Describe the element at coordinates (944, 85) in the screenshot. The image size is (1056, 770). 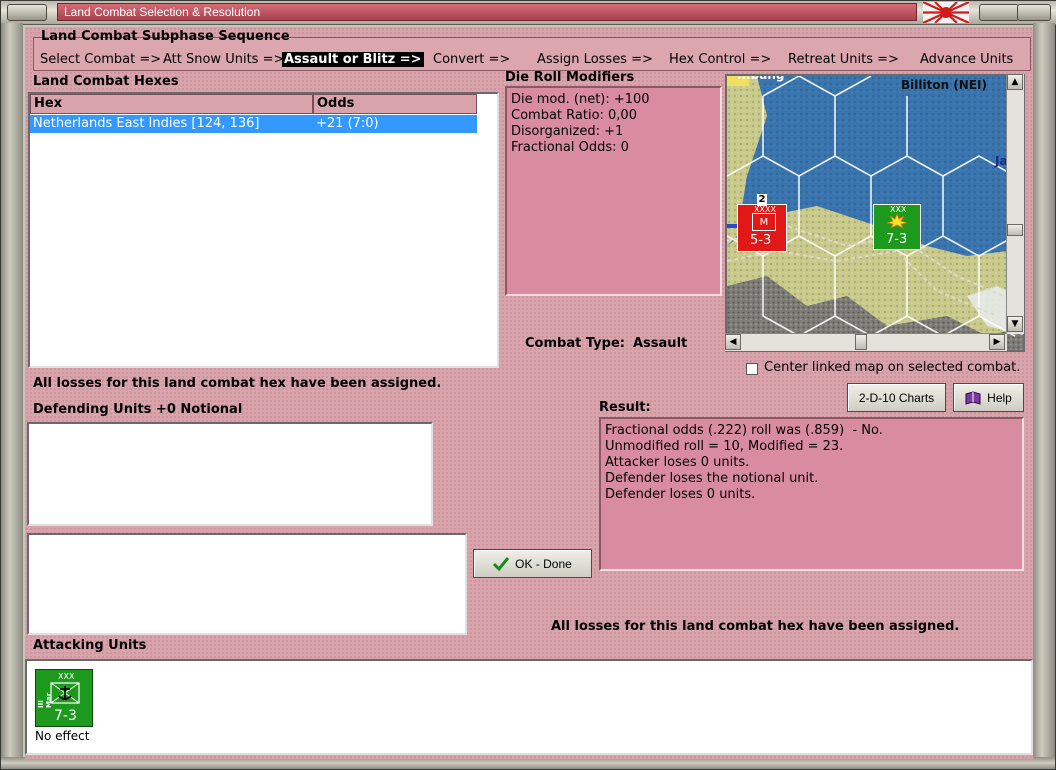
I see `map-label-billiton: Billiton (NEI)` at that location.